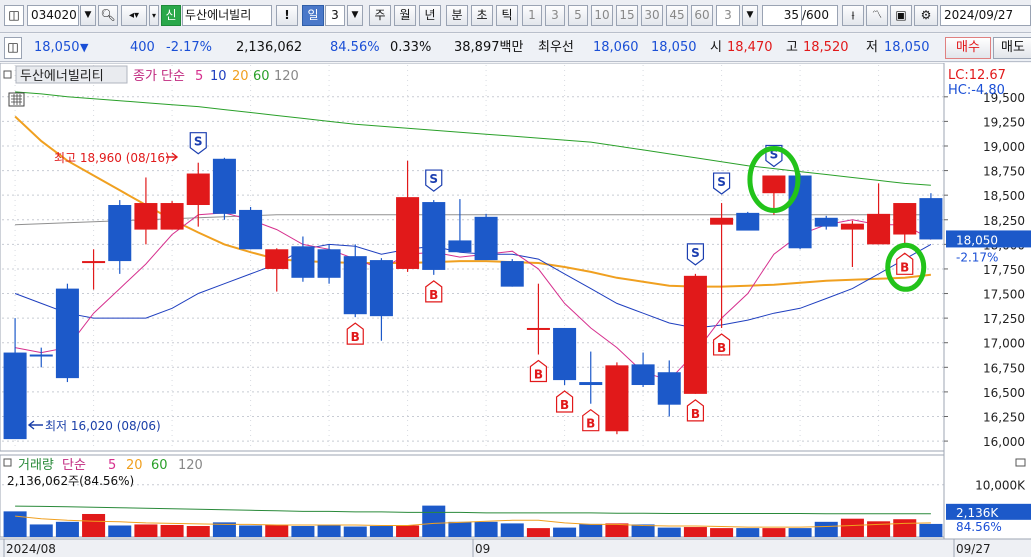 The width and height of the screenshot is (1031, 557). Describe the element at coordinates (199, 76) in the screenshot. I see `ma5-legend: 5` at that location.